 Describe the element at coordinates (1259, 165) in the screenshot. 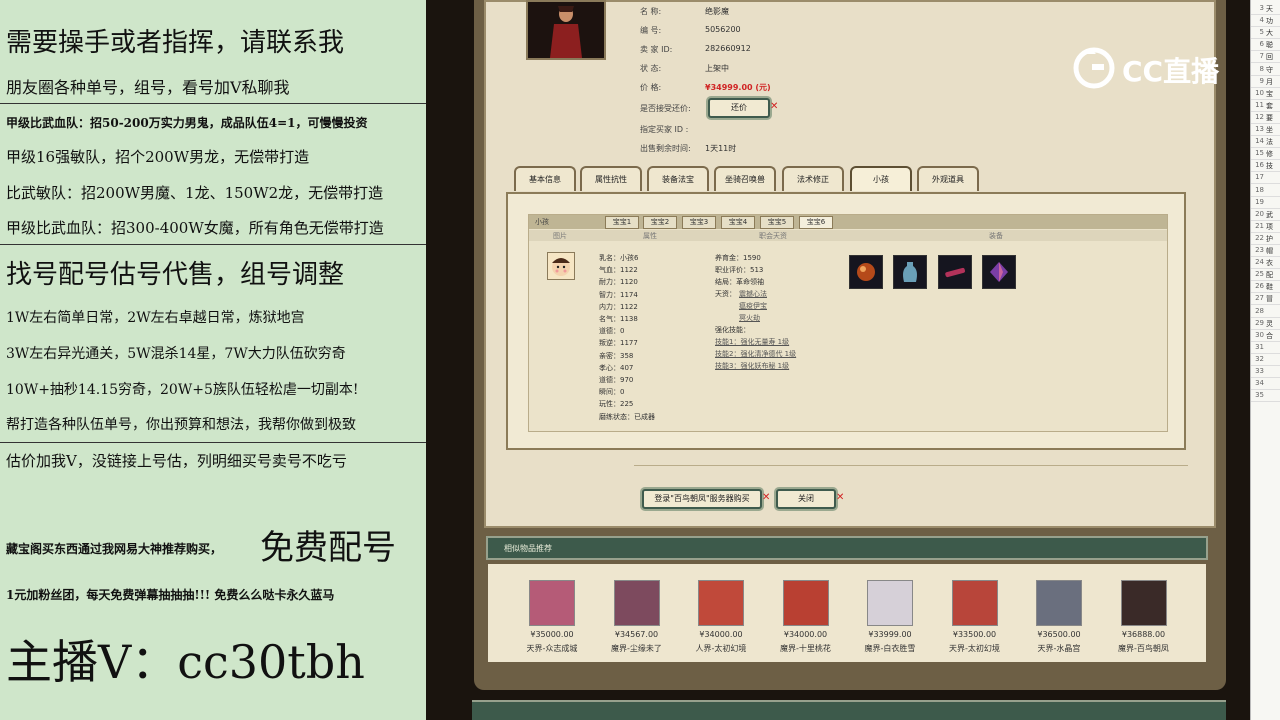

I see `row-number: 16` at that location.